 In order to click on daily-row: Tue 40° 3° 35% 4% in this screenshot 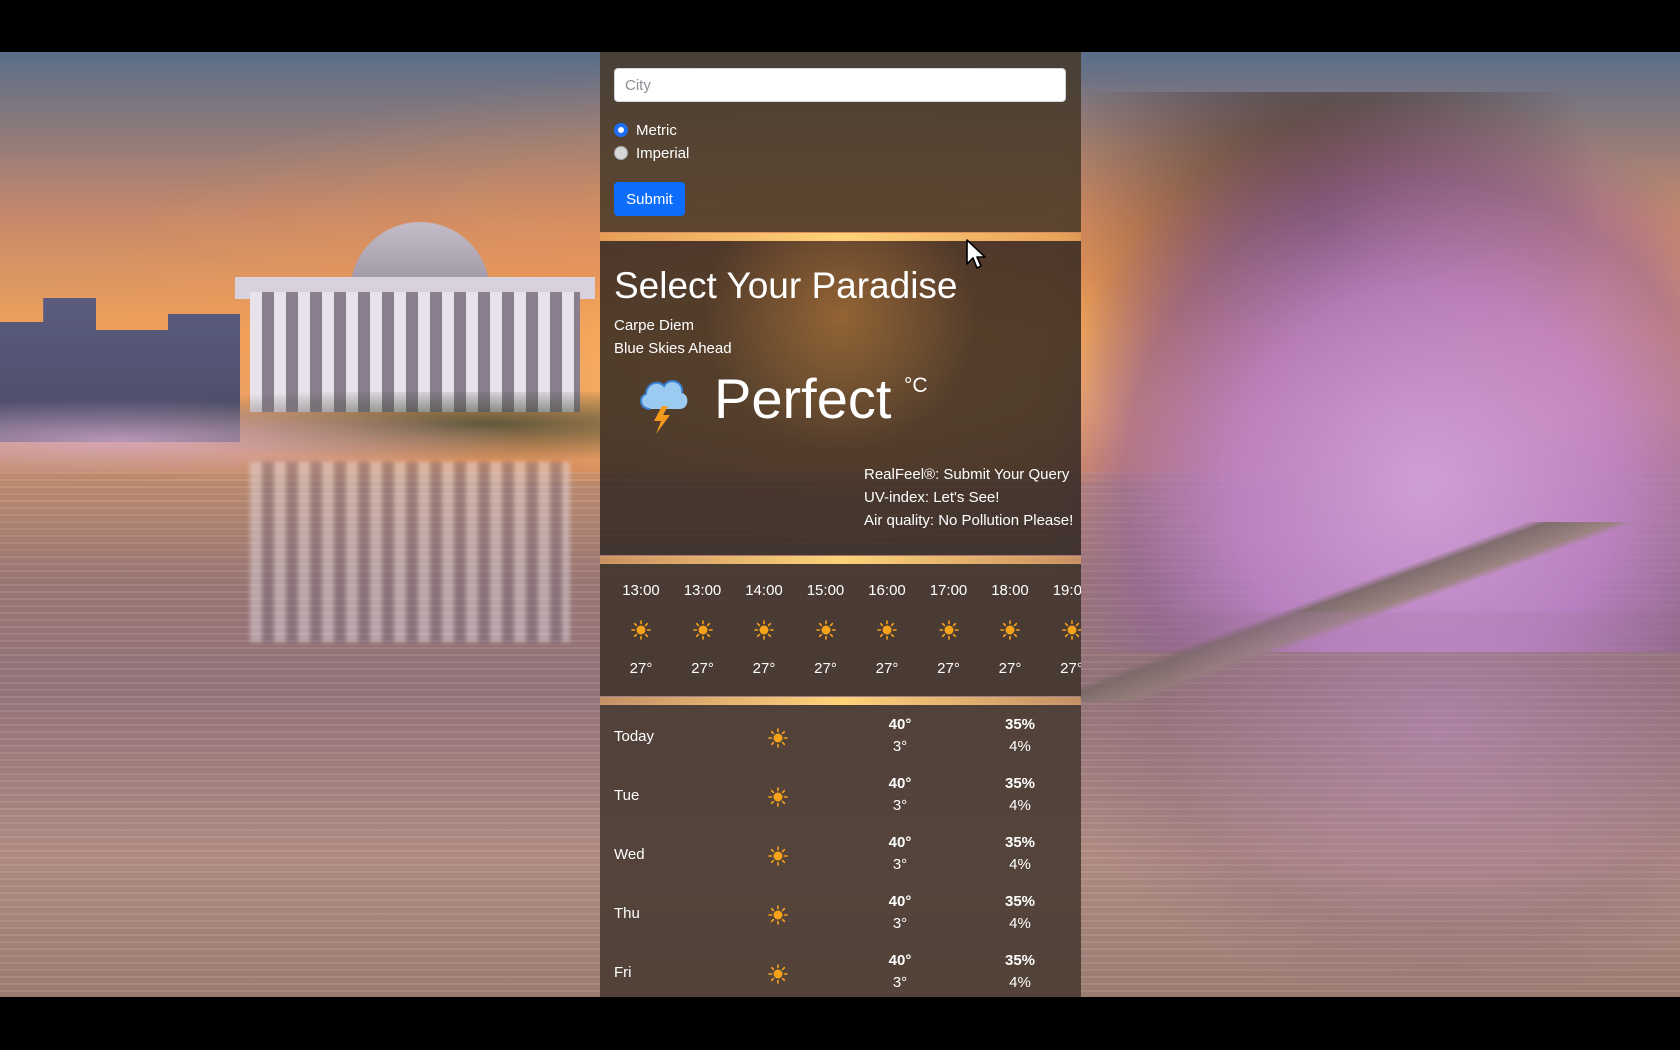, I will do `click(840, 797)`.